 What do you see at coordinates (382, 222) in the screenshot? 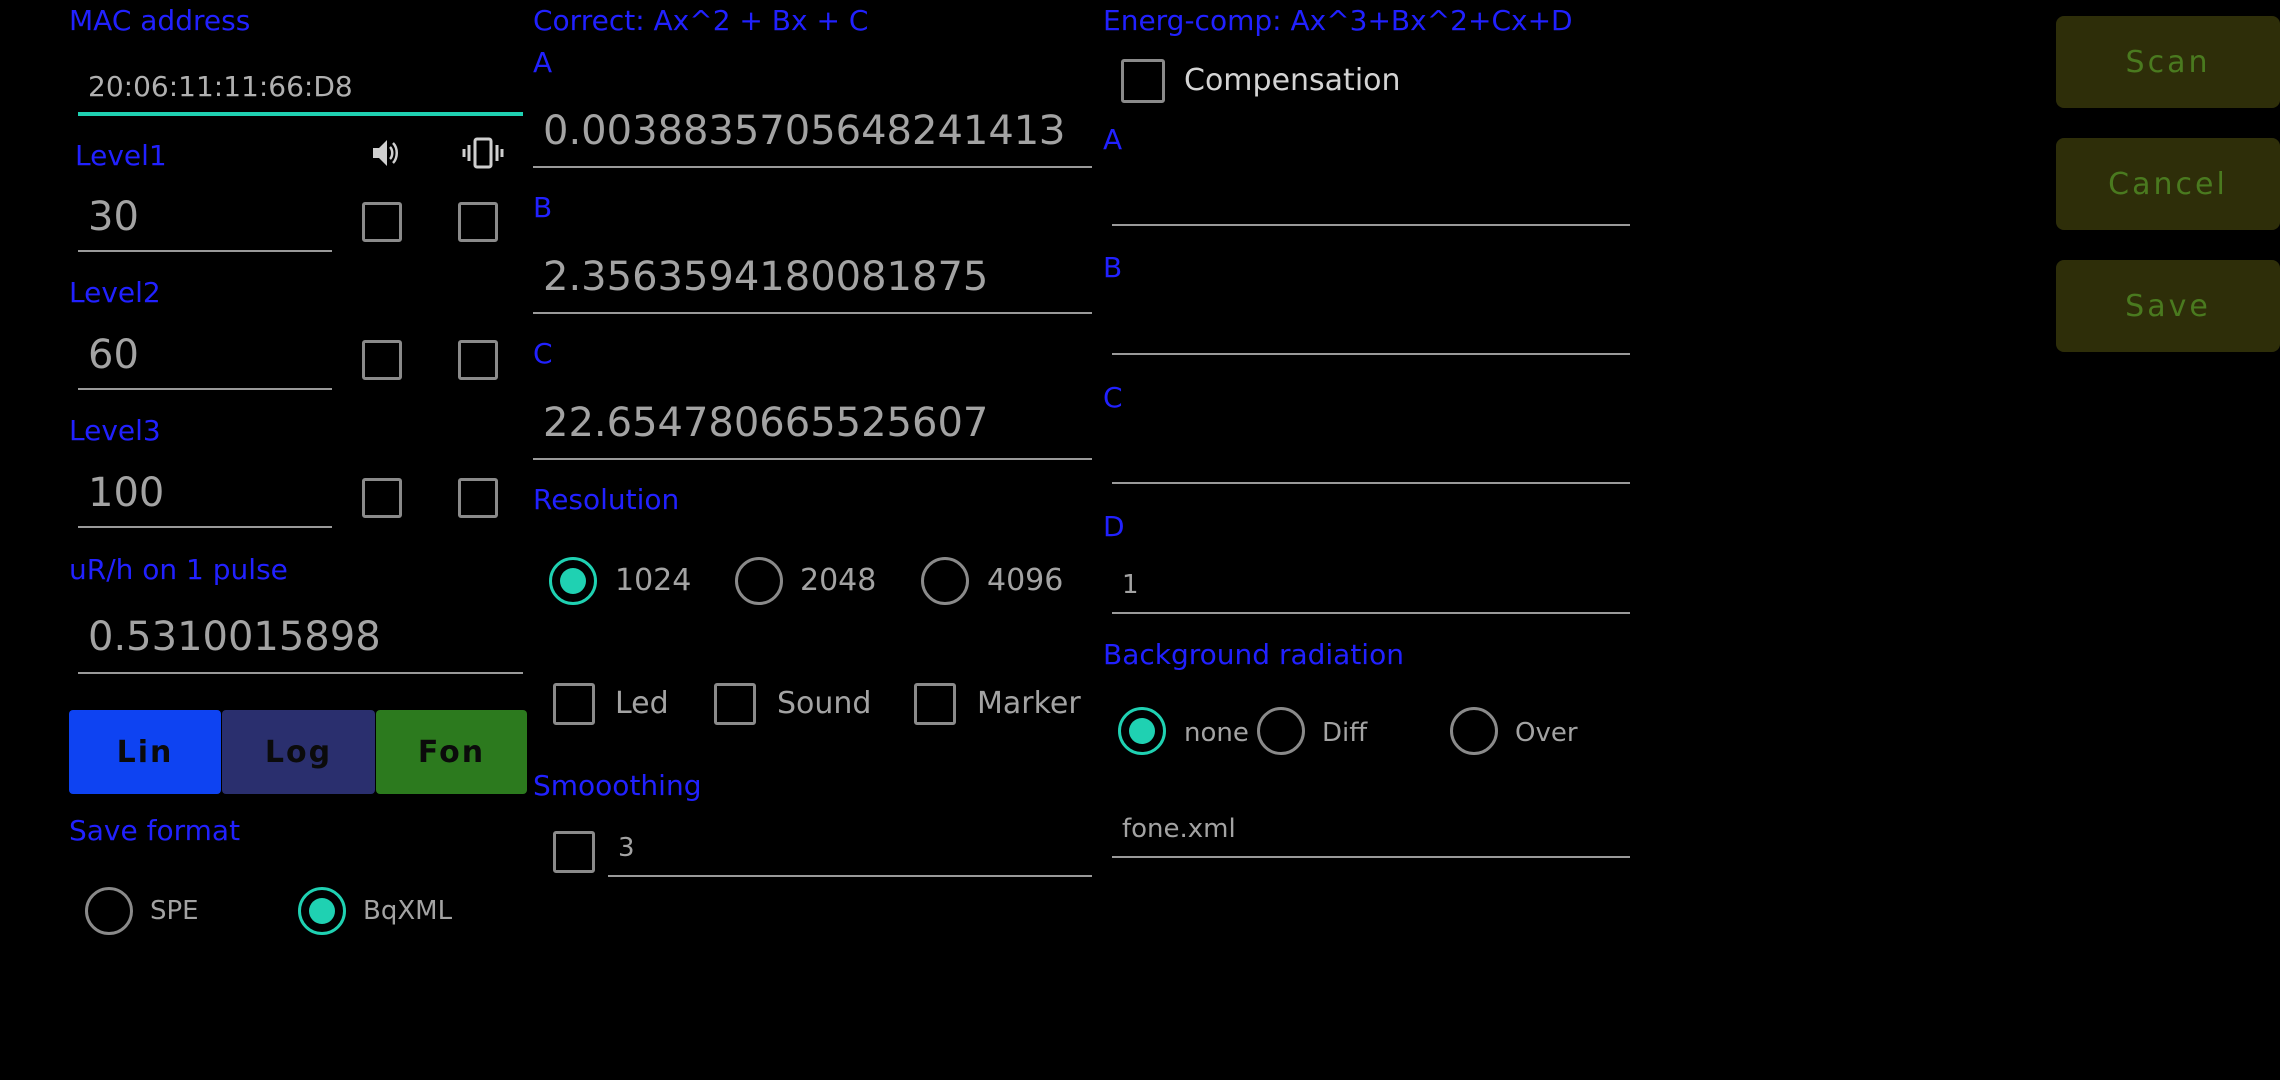
I see `level1-sound-checkbox` at bounding box center [382, 222].